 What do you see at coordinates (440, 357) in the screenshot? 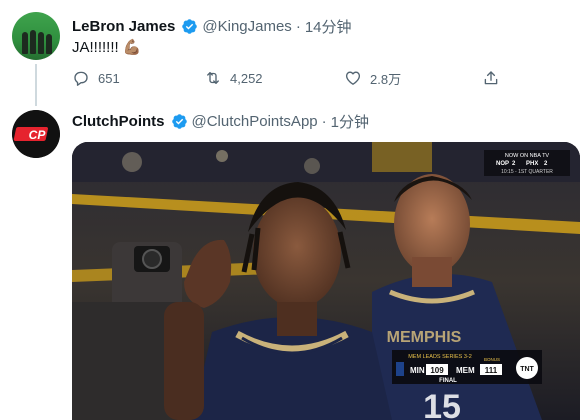
I see `series-label: MEM LEADS SERIES 3-2` at bounding box center [440, 357].